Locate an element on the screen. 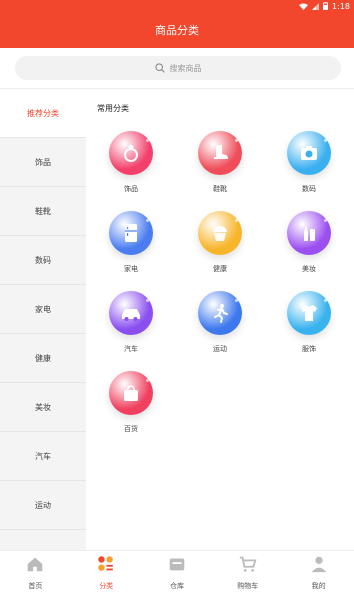 The height and width of the screenshot is (594, 354). cosmetics-icon is located at coordinates (309, 233).